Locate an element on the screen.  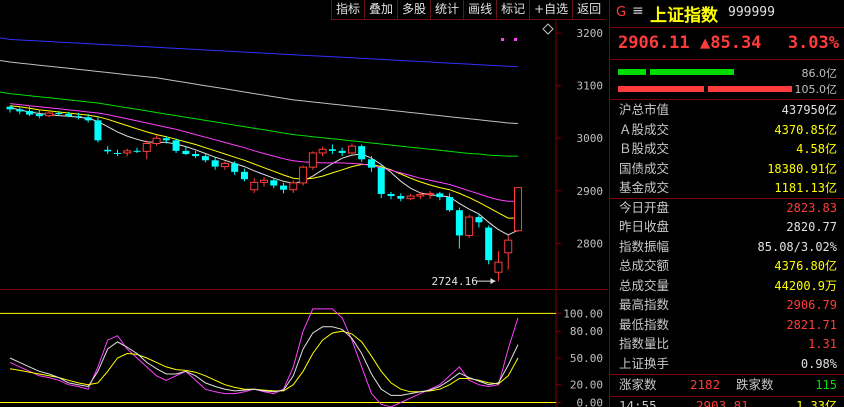
stat-label: 指数量比 is located at coordinates (644, 343).